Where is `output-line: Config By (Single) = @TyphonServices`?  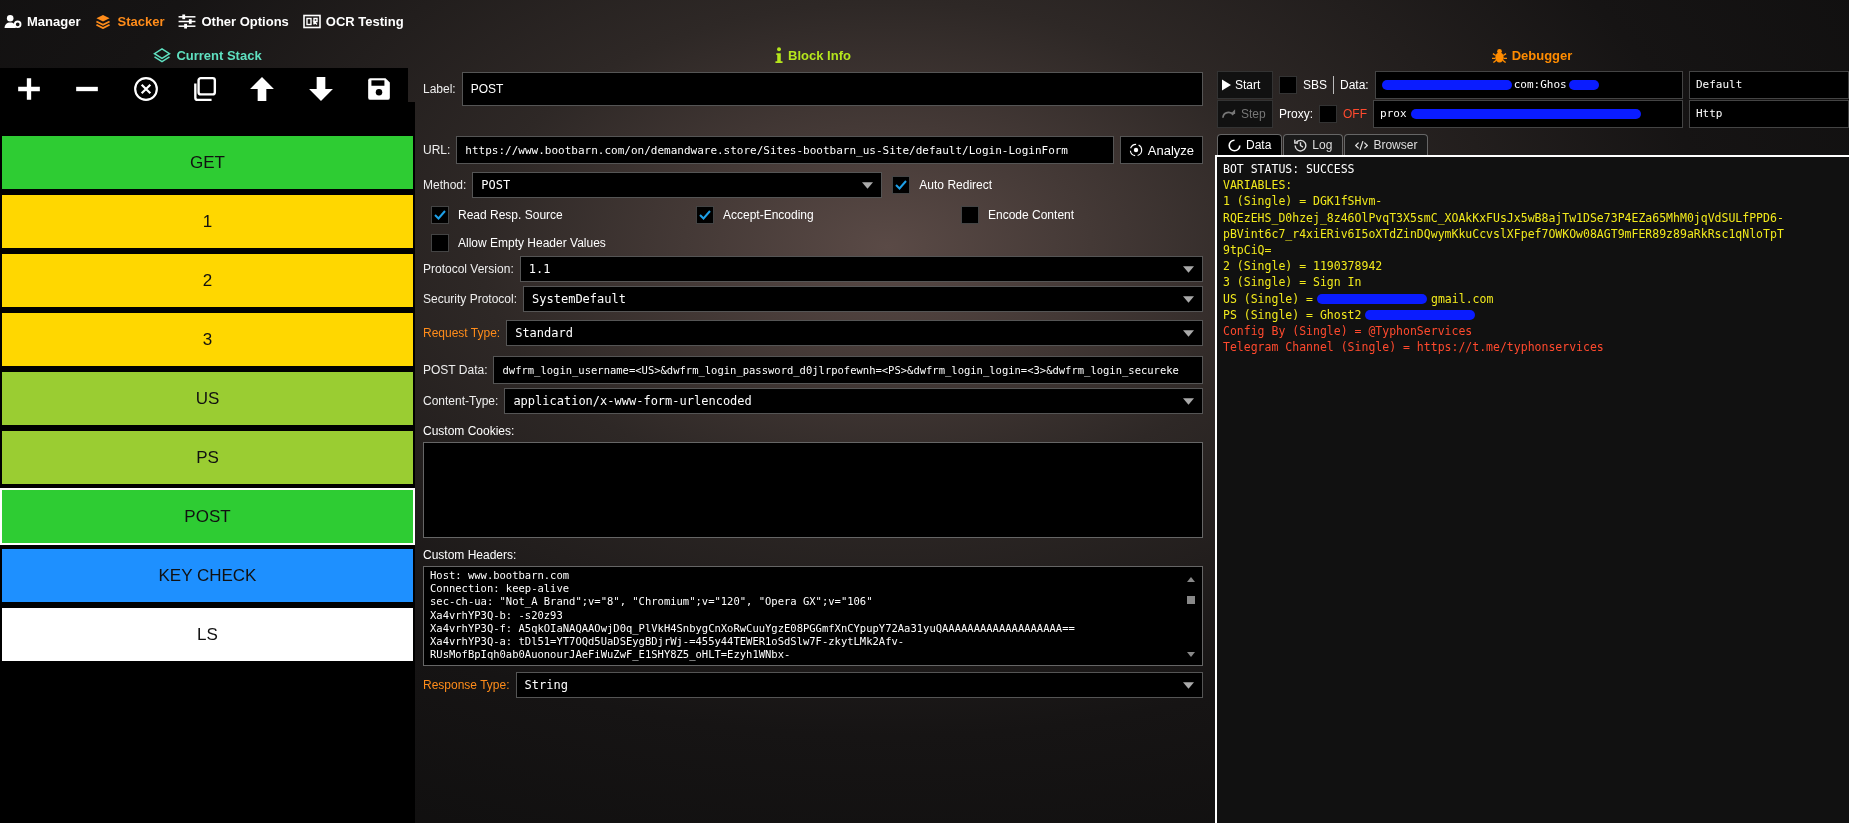
output-line: Config By (Single) = @TyphonServices is located at coordinates (1348, 331).